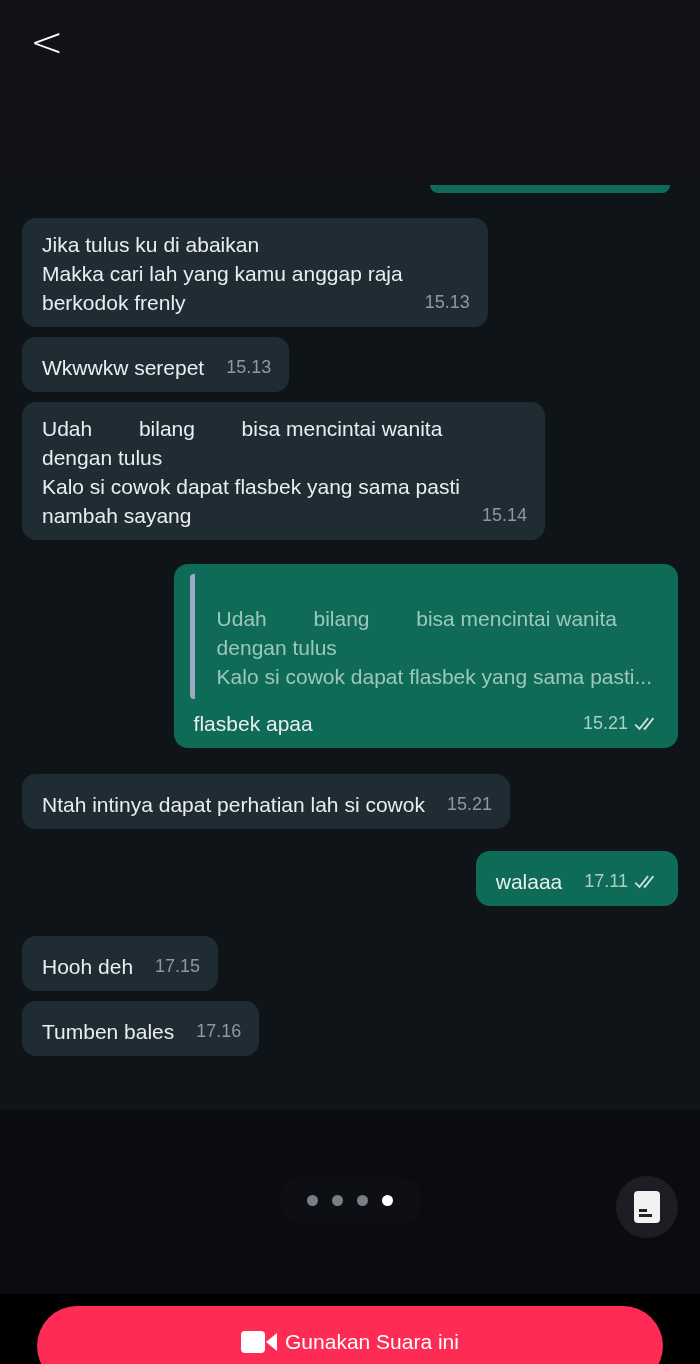  I want to click on message-time: 15.14, so click(504, 515).